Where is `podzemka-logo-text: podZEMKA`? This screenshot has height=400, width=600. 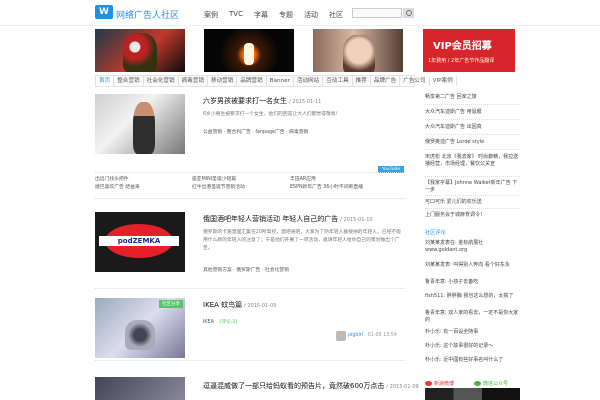 podzemka-logo-text: podZEMKA is located at coordinates (139, 241).